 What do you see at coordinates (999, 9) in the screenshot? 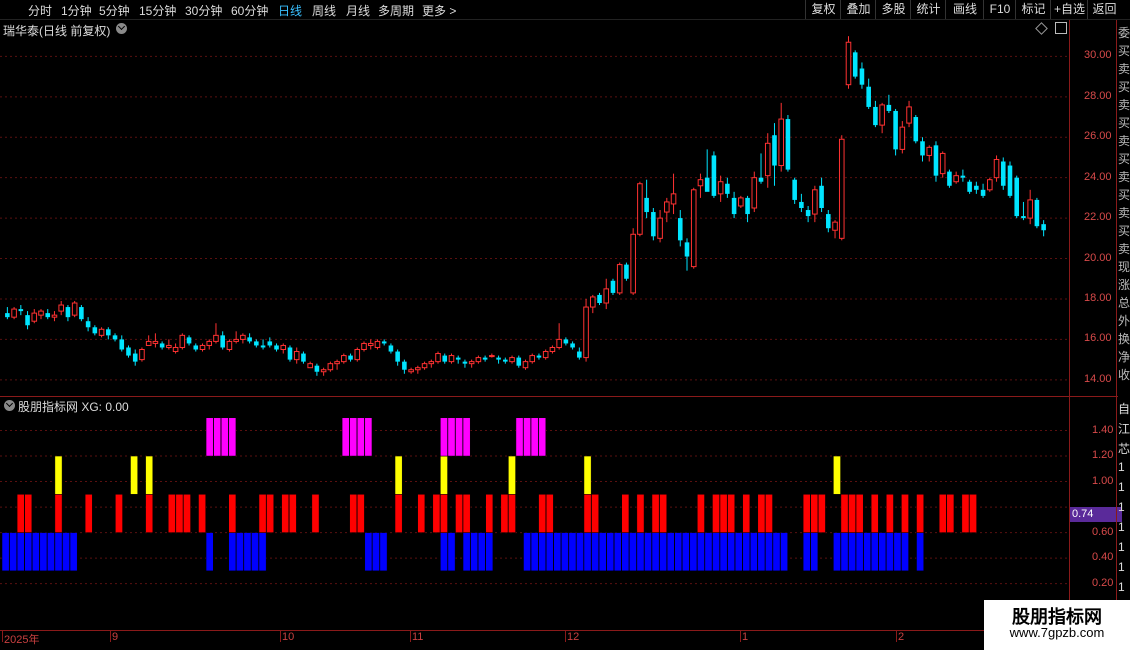
I see `toolbar-button-5: F10` at bounding box center [999, 9].